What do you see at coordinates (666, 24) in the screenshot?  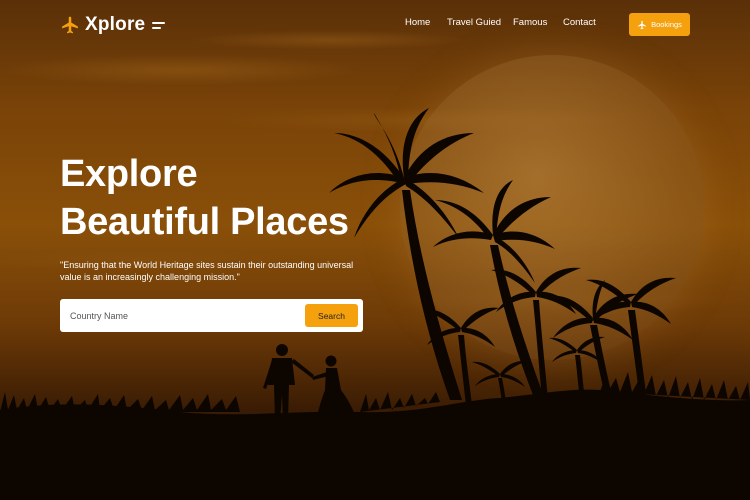 I see `bookings-label: Bookings` at bounding box center [666, 24].